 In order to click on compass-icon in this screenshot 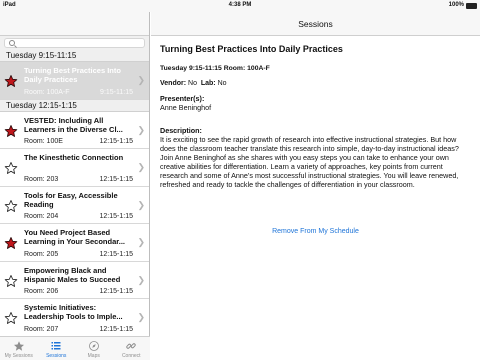, I will do `click(94, 346)`.